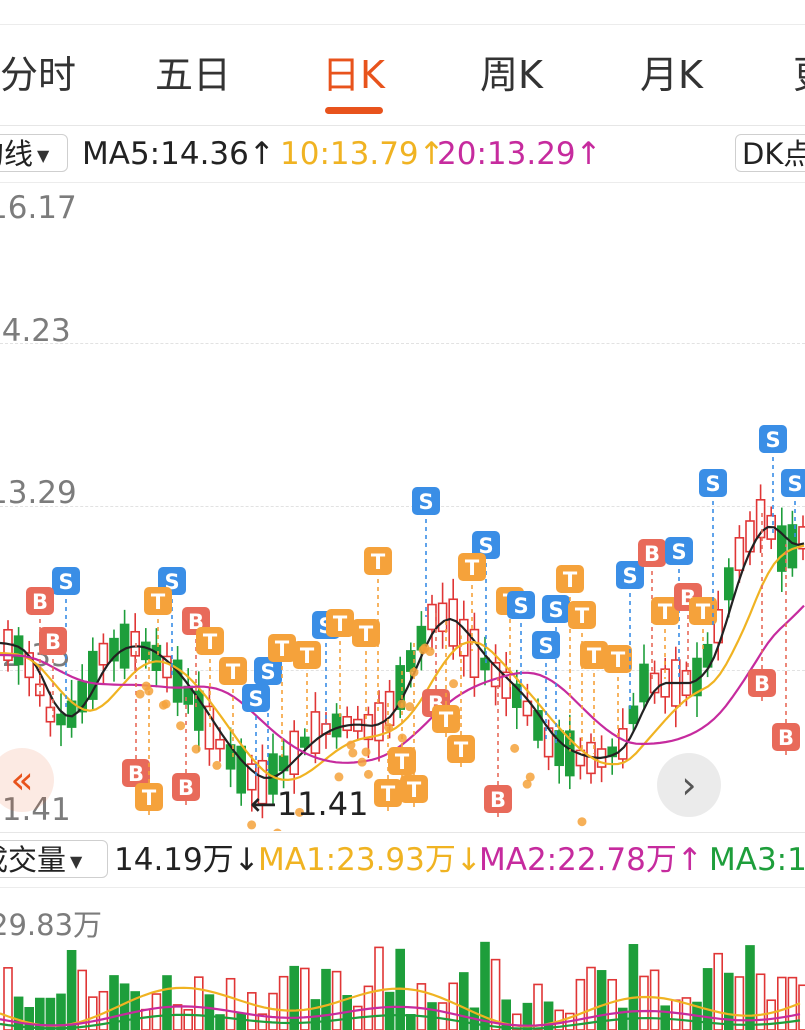 The width and height of the screenshot is (805, 1030). Describe the element at coordinates (757, 860) in the screenshot. I see `volume-ma3: MA3:17` at that location.